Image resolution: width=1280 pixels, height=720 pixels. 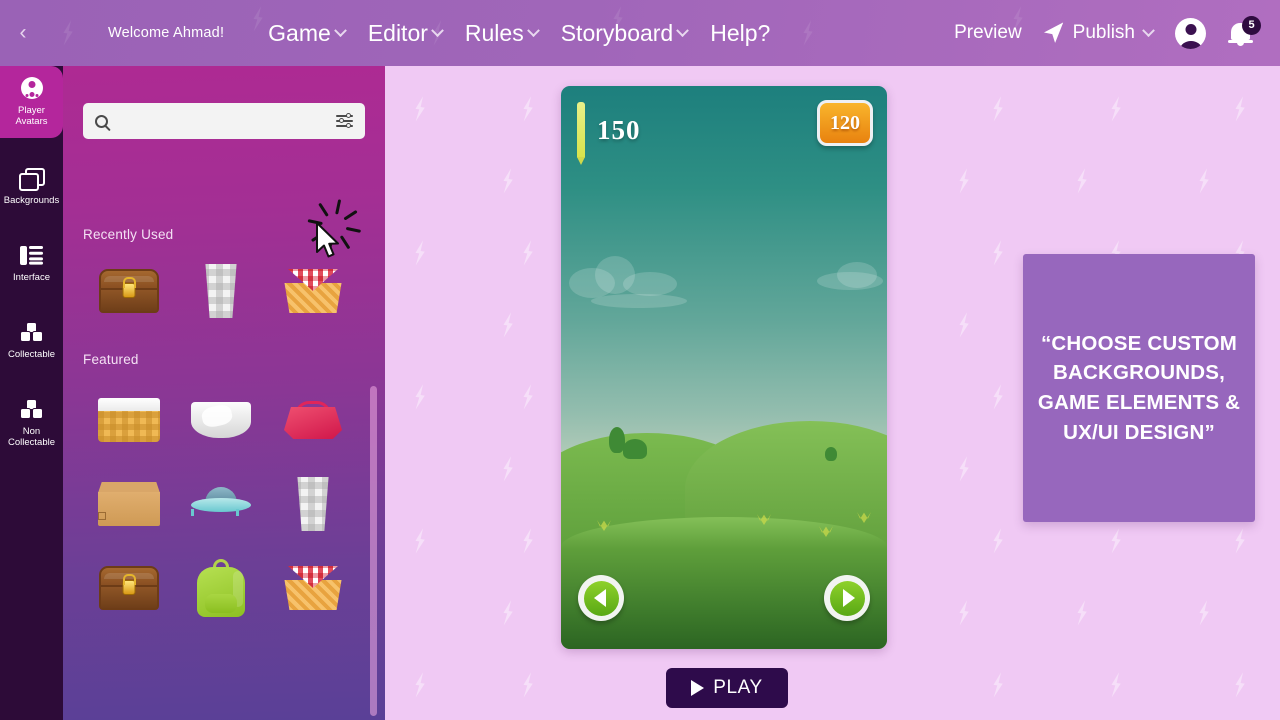 What do you see at coordinates (406, 33) in the screenshot?
I see `menu-item-editor: Editor` at bounding box center [406, 33].